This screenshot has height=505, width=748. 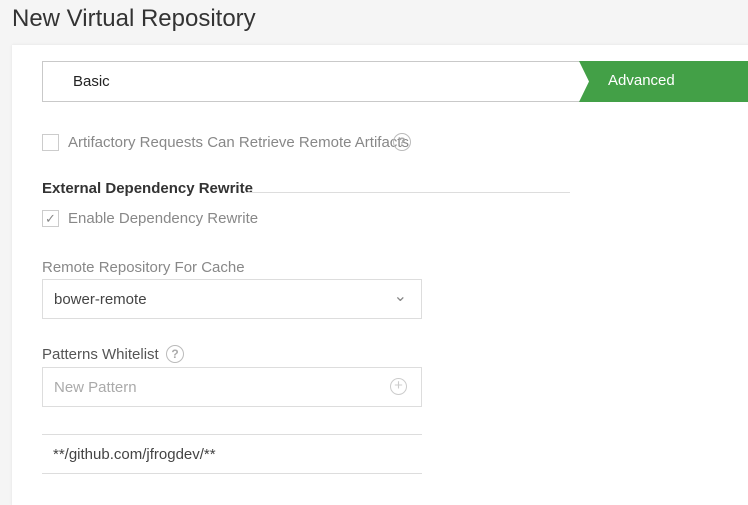 What do you see at coordinates (134, 454) in the screenshot?
I see `pattern-item: **/github.com/jfrogdev/**` at bounding box center [134, 454].